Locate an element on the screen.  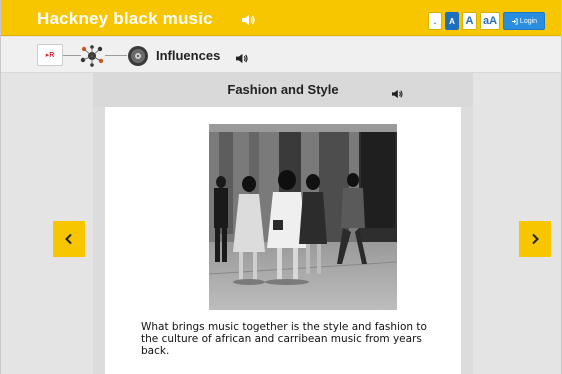
text-size-large-button: aA is located at coordinates (490, 21).